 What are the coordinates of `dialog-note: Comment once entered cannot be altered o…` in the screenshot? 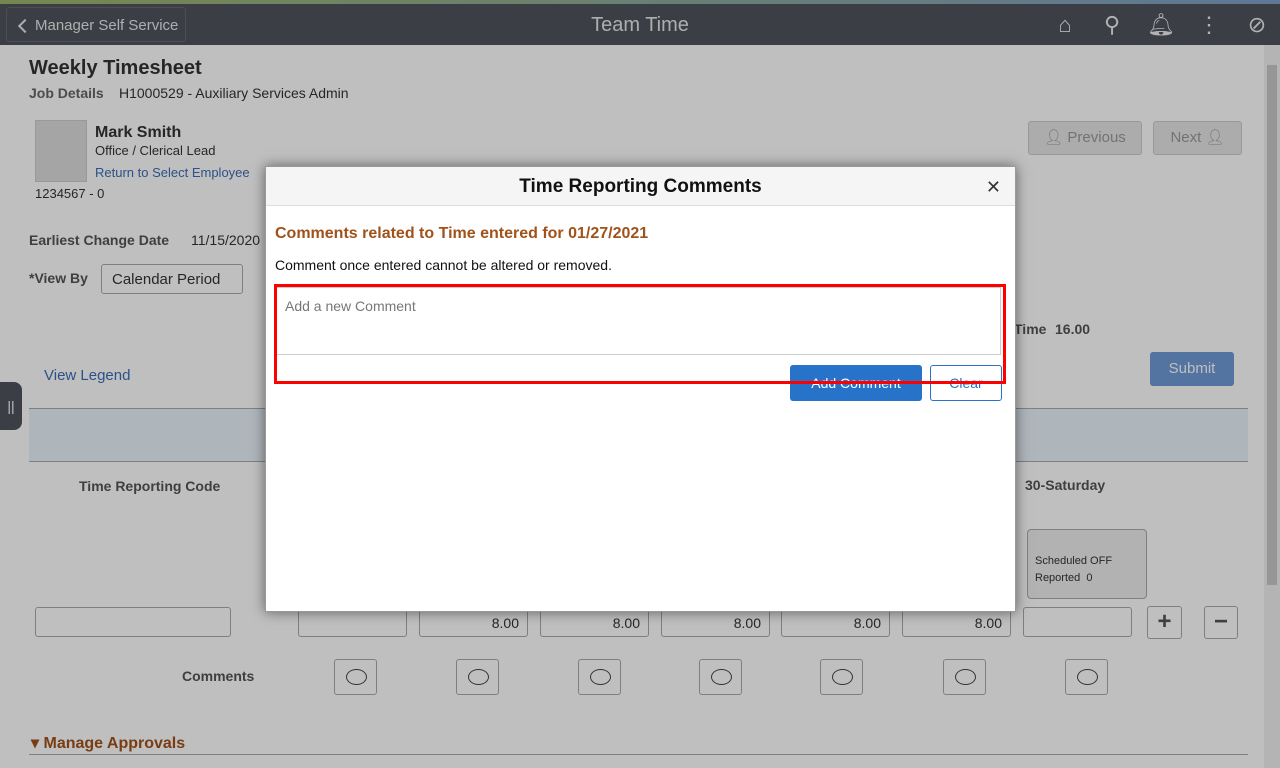 It's located at (443, 265).